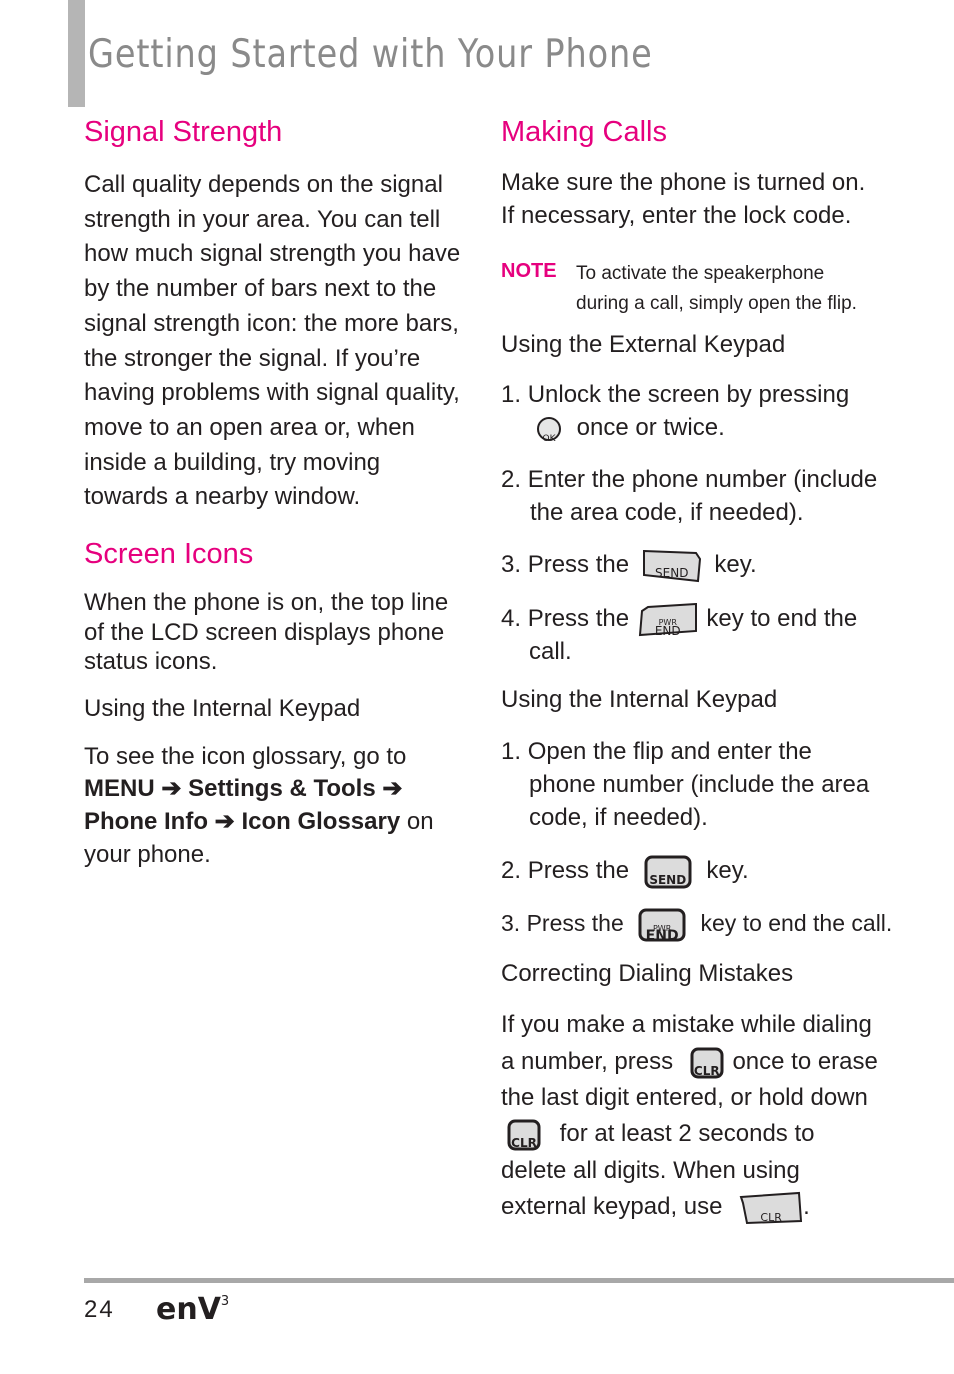 The width and height of the screenshot is (954, 1374). Describe the element at coordinates (272, 393) in the screenshot. I see `signal-text-line: having problems with signal quality,` at that location.